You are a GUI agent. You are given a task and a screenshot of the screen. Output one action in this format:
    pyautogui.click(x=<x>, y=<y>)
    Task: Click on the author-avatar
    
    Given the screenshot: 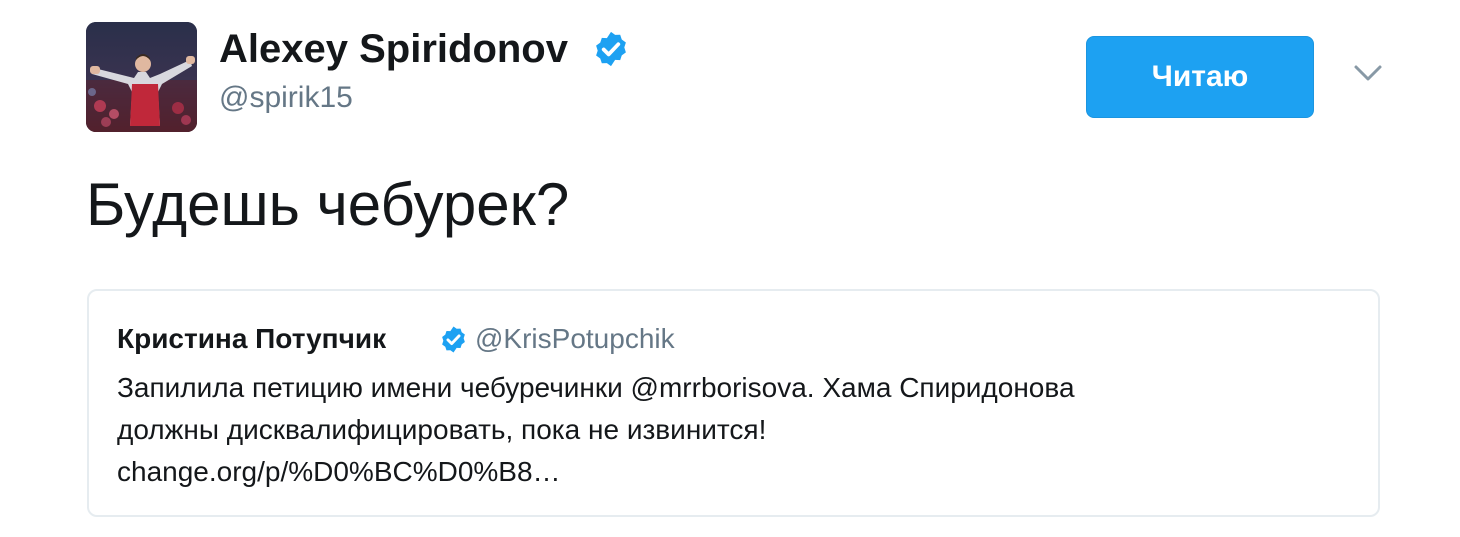 What is the action you would take?
    pyautogui.click(x=141, y=77)
    